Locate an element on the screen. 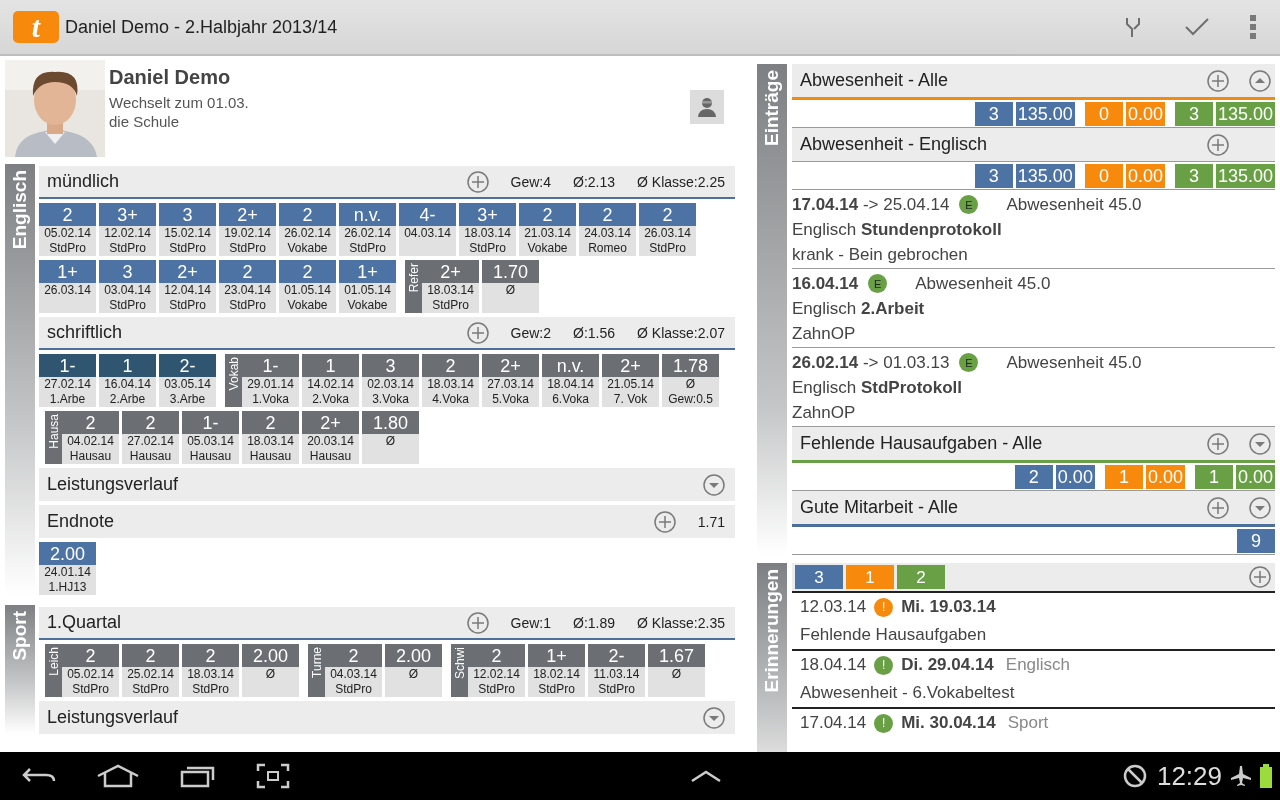 This screenshot has height=800, width=1280. check-icon is located at coordinates (1197, 27).